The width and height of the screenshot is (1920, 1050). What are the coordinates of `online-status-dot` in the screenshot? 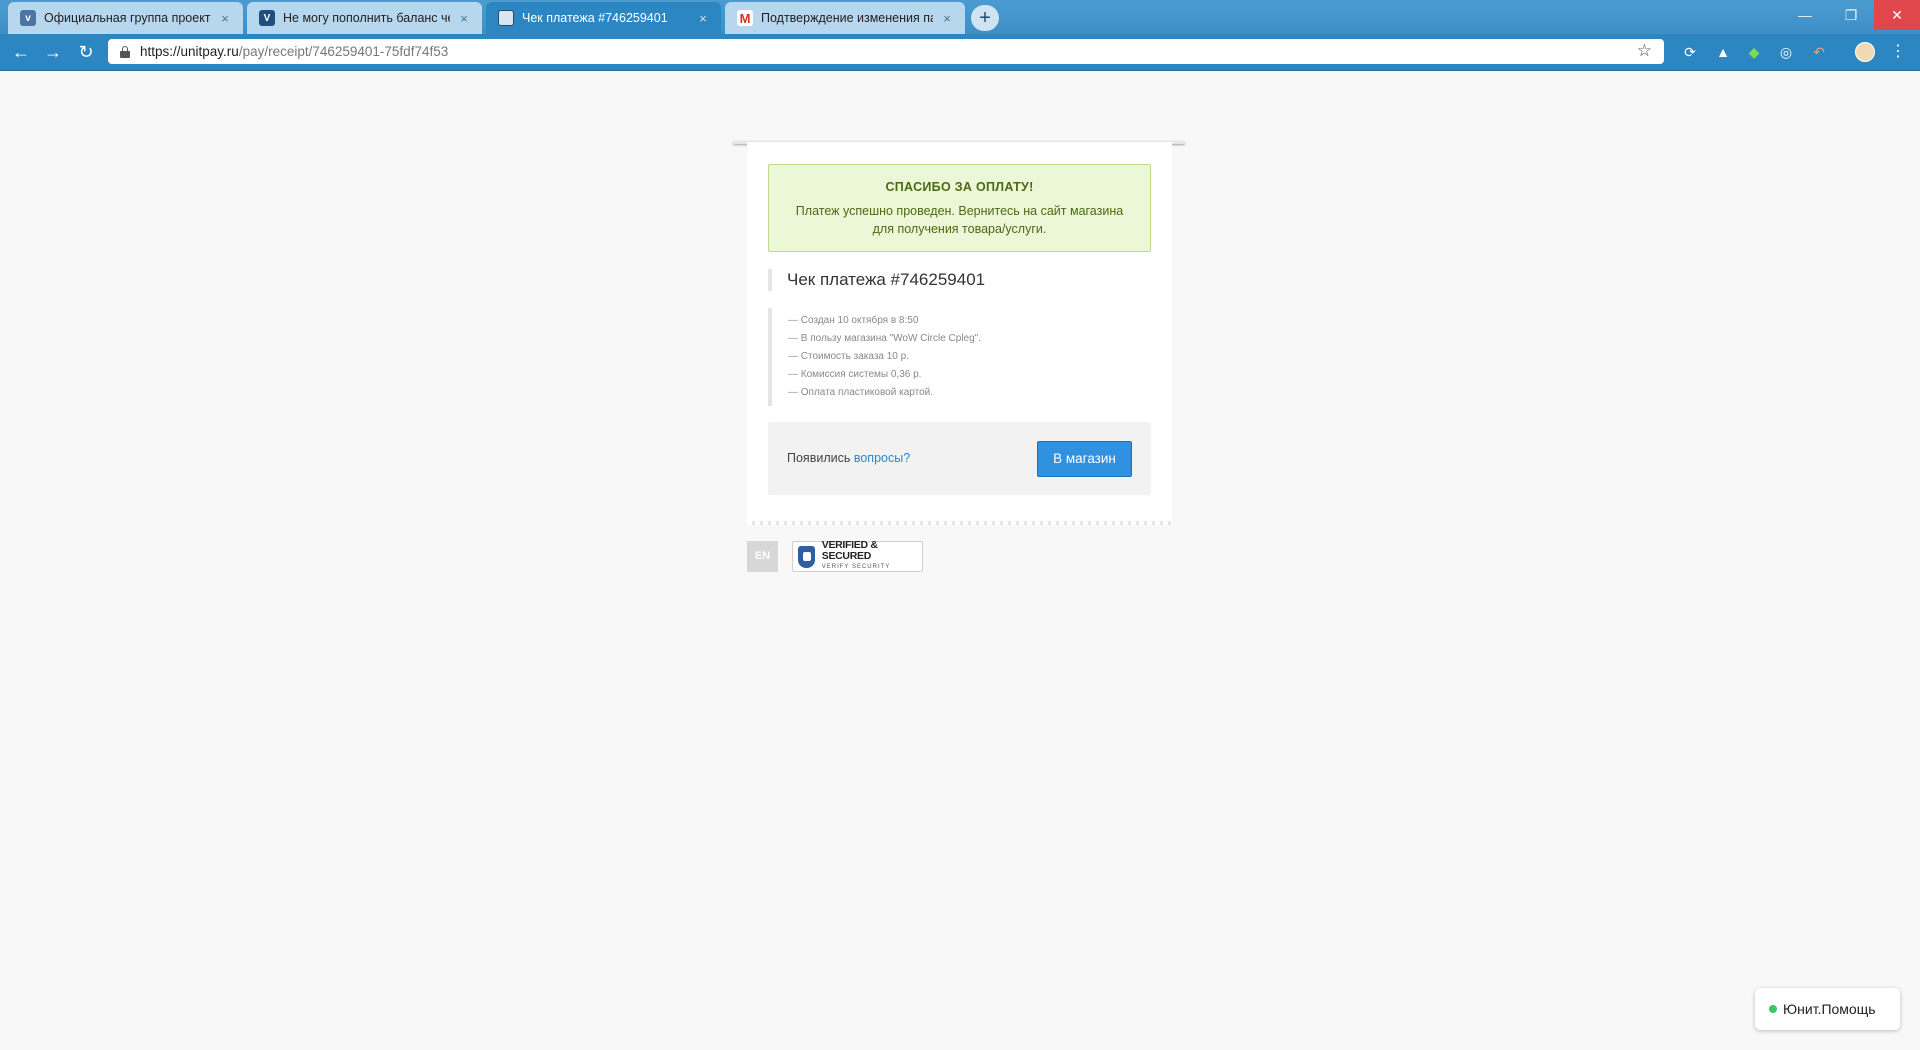 It's located at (1773, 1009).